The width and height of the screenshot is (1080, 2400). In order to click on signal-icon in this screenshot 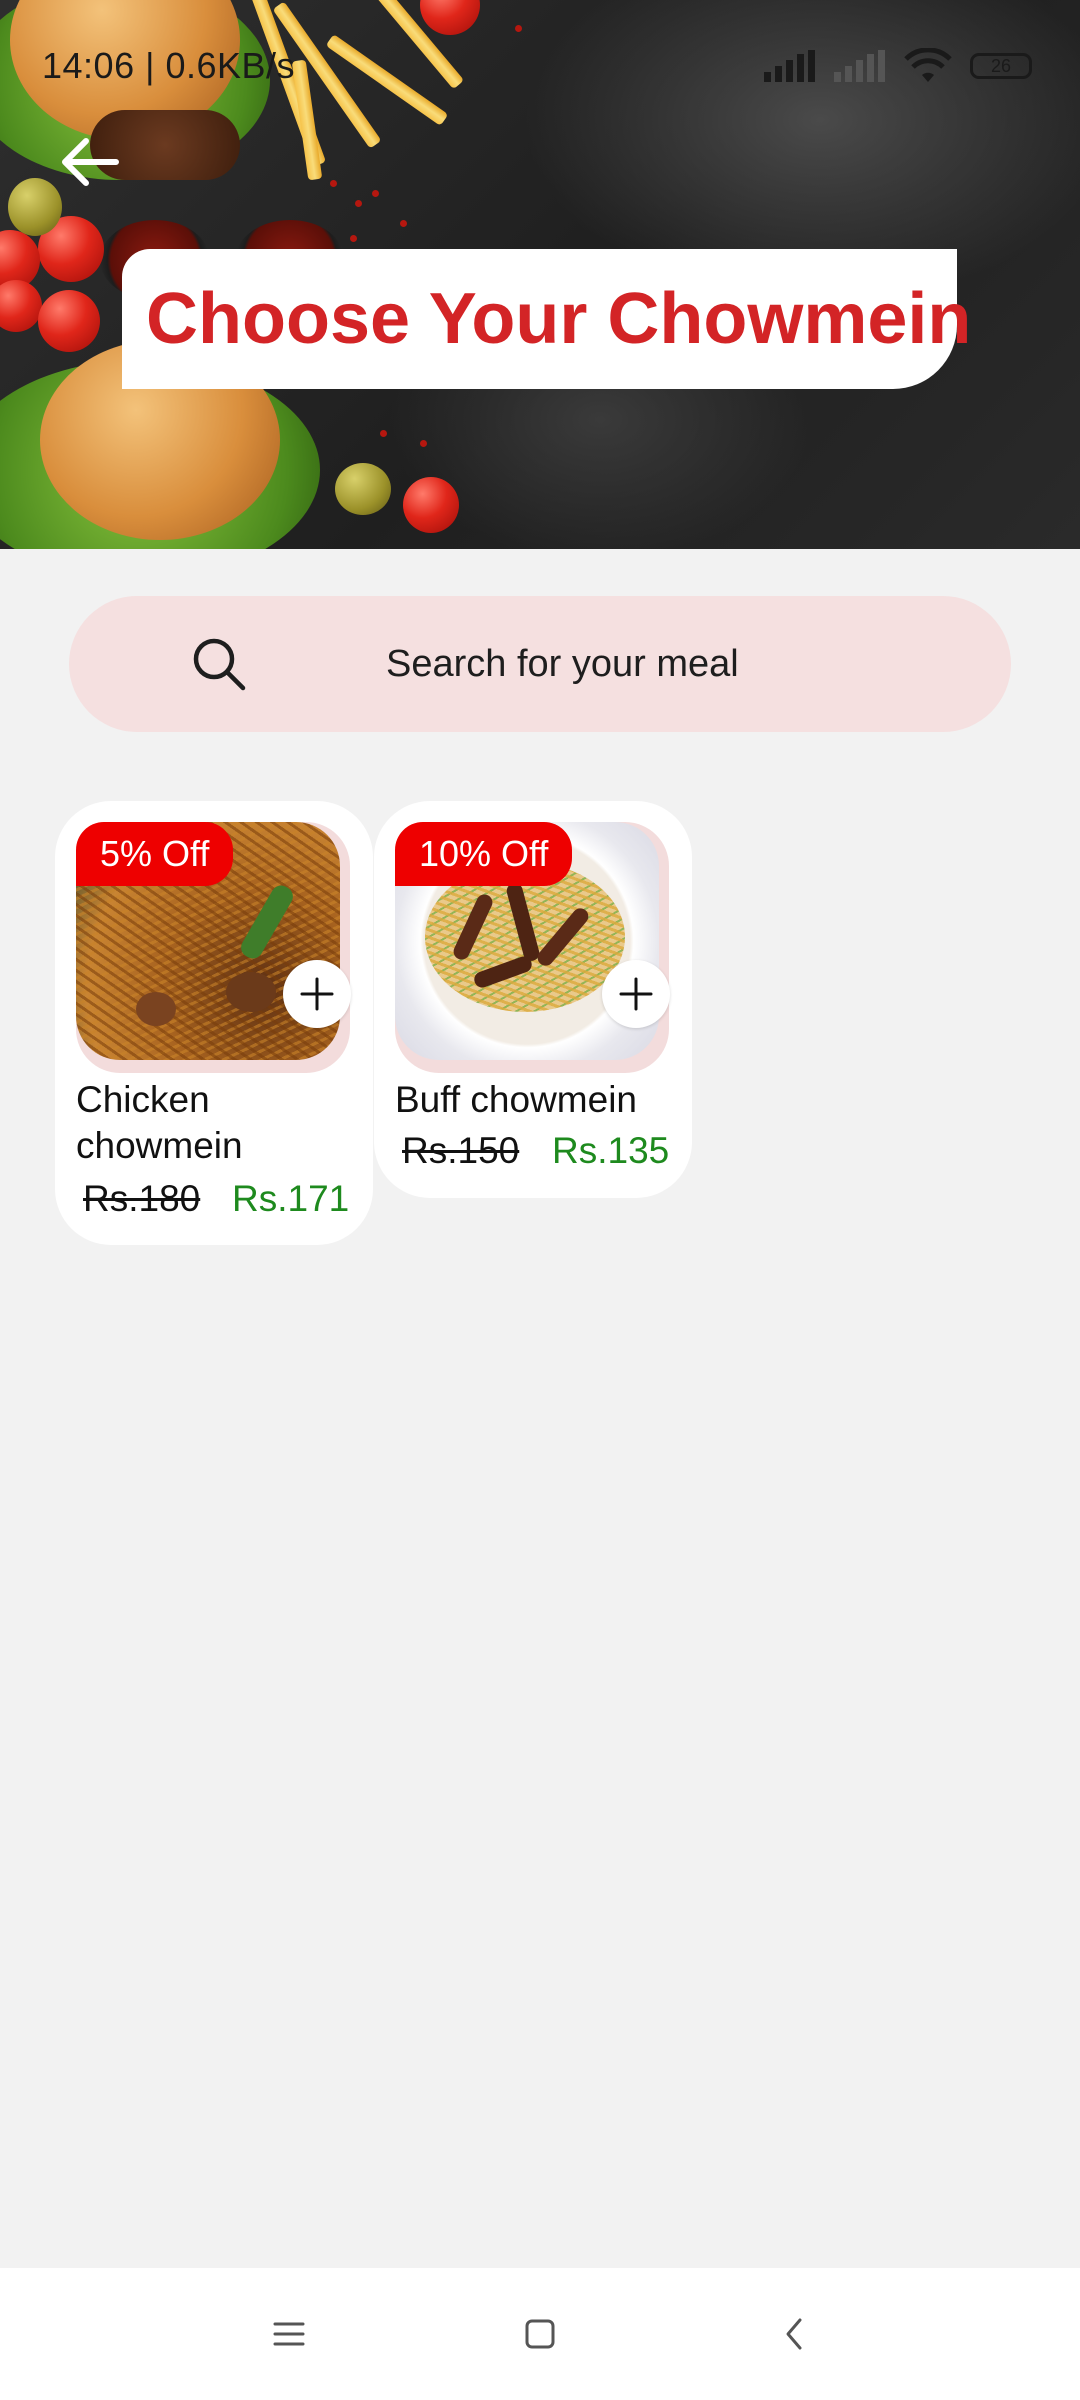, I will do `click(789, 66)`.